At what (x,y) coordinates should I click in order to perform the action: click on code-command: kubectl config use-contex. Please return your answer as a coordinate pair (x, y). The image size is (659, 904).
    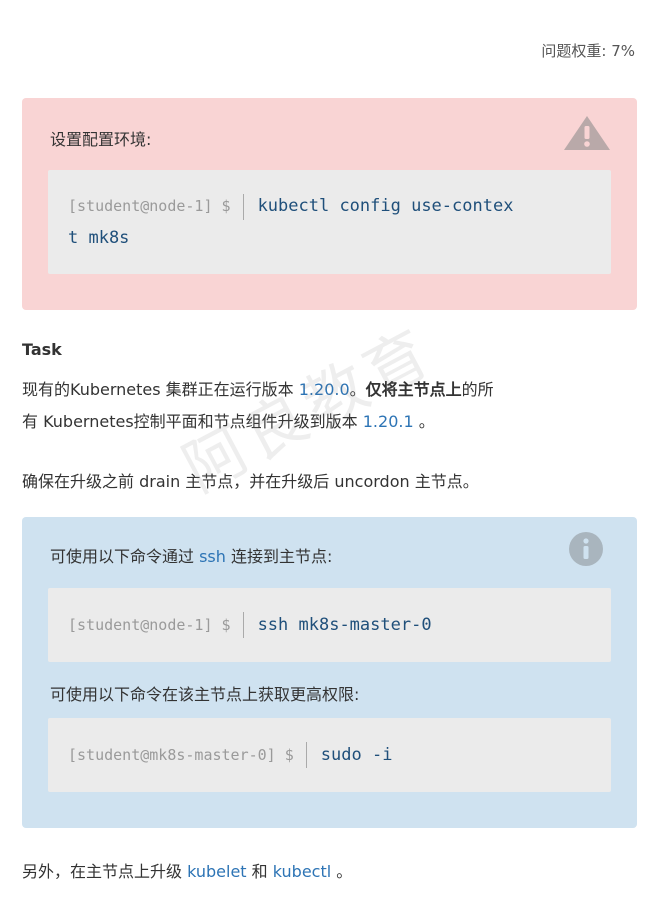
    Looking at the image, I should click on (385, 206).